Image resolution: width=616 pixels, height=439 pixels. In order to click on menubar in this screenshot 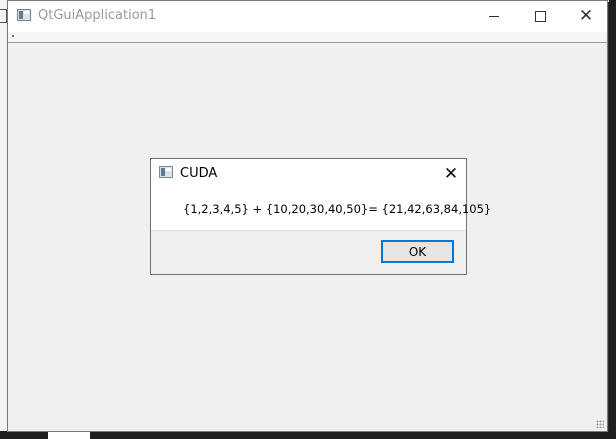, I will do `click(307, 37)`.